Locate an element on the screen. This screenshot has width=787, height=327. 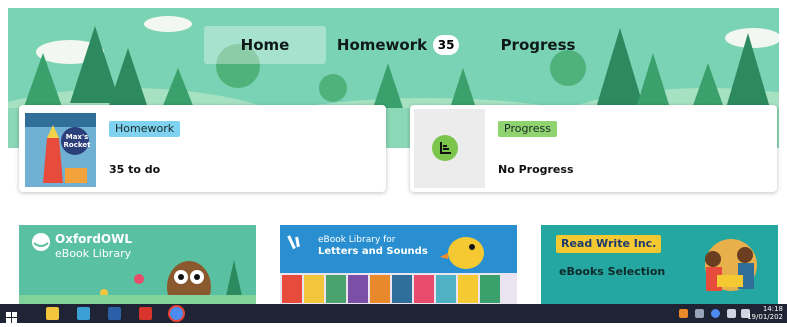
letters-sounds-library-tile: eBook Library for Letters and Sounds is located at coordinates (398, 265).